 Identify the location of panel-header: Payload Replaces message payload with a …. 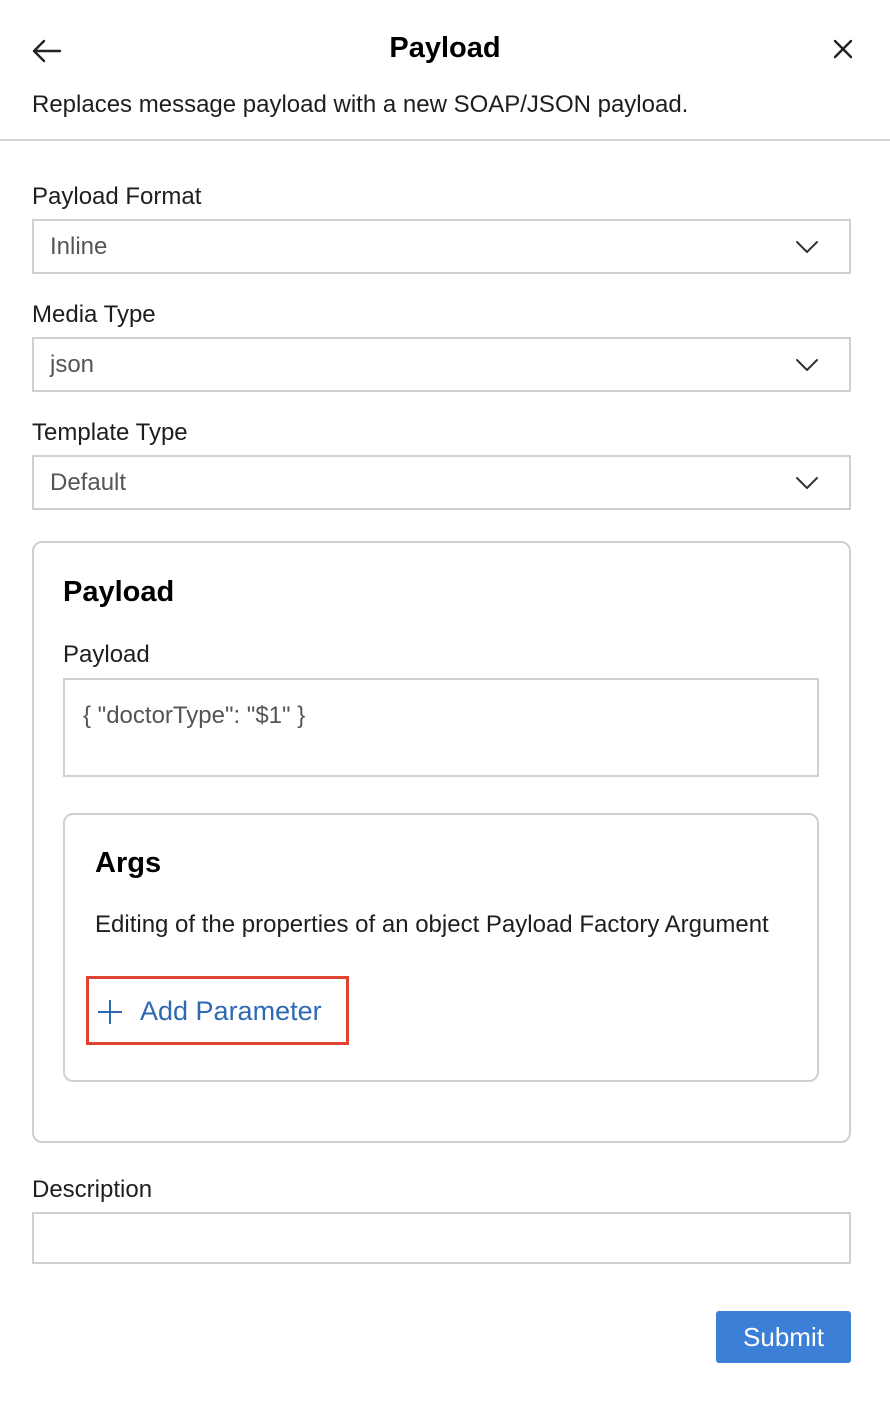
(445, 70).